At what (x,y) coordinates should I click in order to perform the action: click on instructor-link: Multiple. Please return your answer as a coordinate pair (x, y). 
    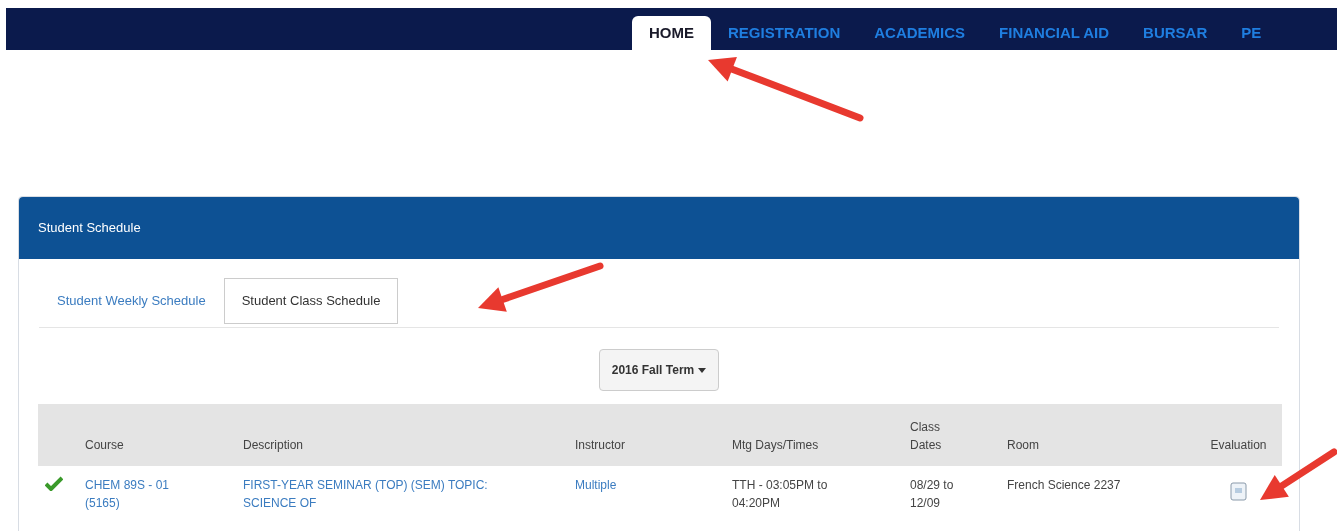
    Looking at the image, I should click on (596, 485).